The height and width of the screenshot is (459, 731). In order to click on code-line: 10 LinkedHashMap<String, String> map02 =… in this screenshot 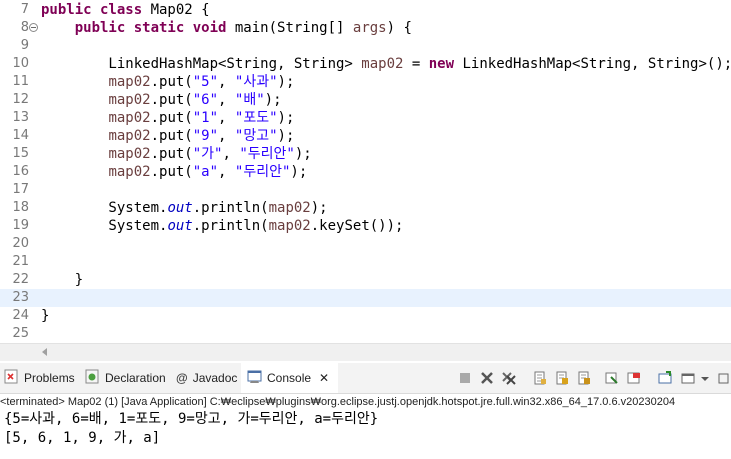, I will do `click(365, 64)`.